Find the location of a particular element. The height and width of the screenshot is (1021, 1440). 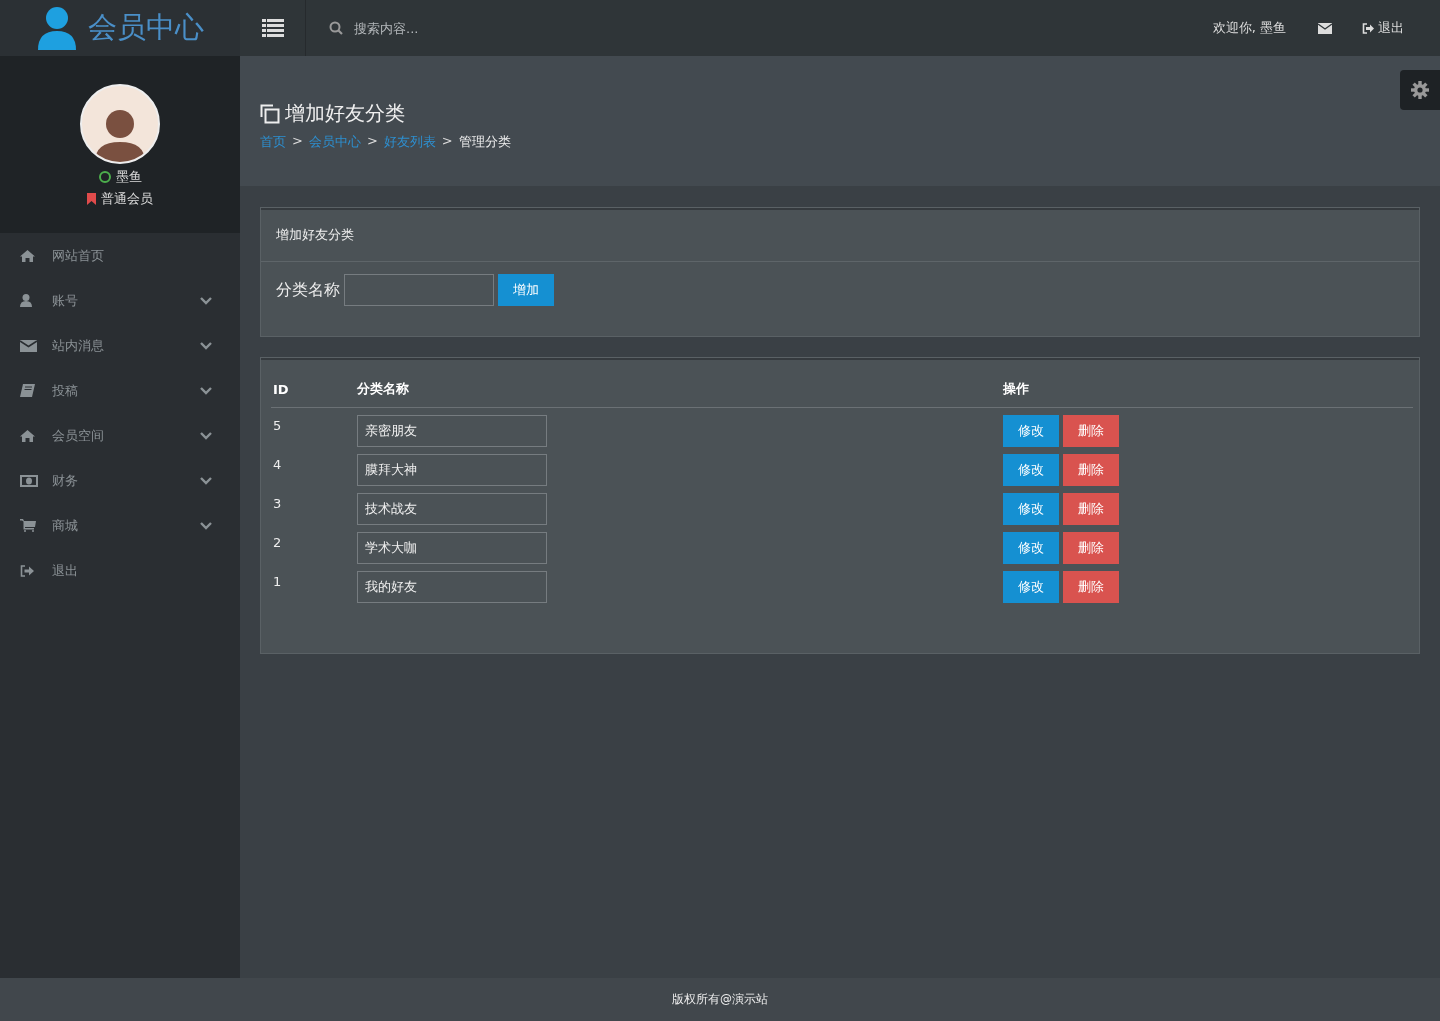

search-icon is located at coordinates (336, 28).